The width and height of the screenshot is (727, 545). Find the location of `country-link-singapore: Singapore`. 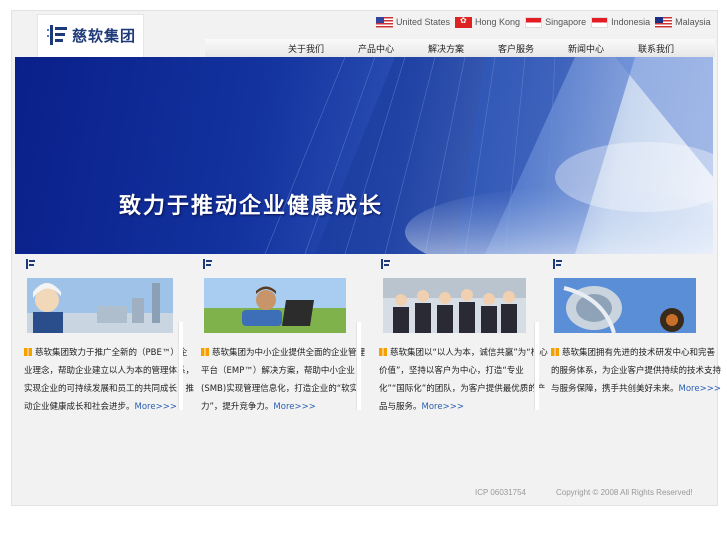

country-link-singapore: Singapore is located at coordinates (556, 22).